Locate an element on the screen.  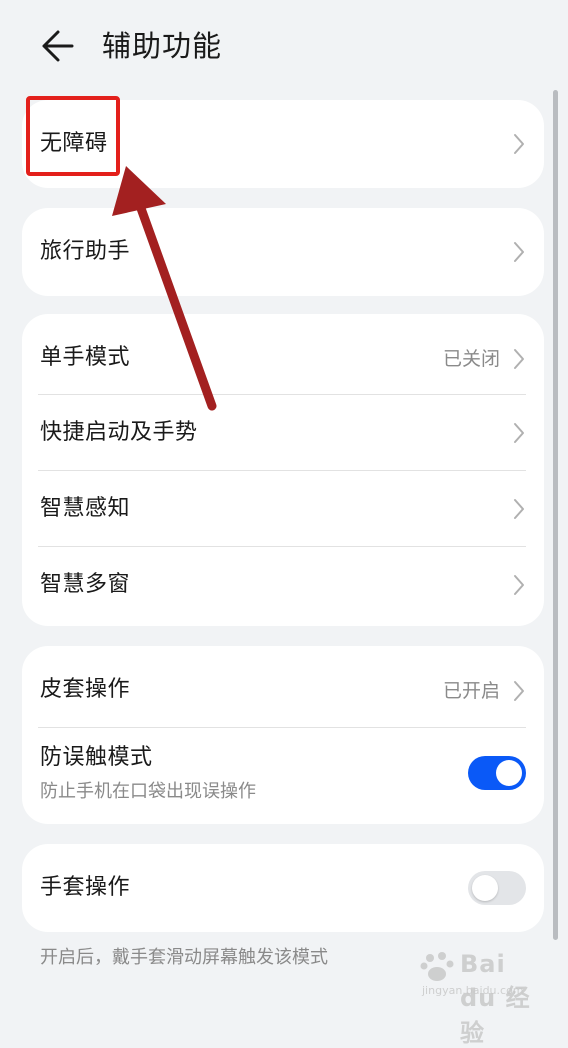
watermark-text: Bai du 经验 is located at coordinates (495, 998).